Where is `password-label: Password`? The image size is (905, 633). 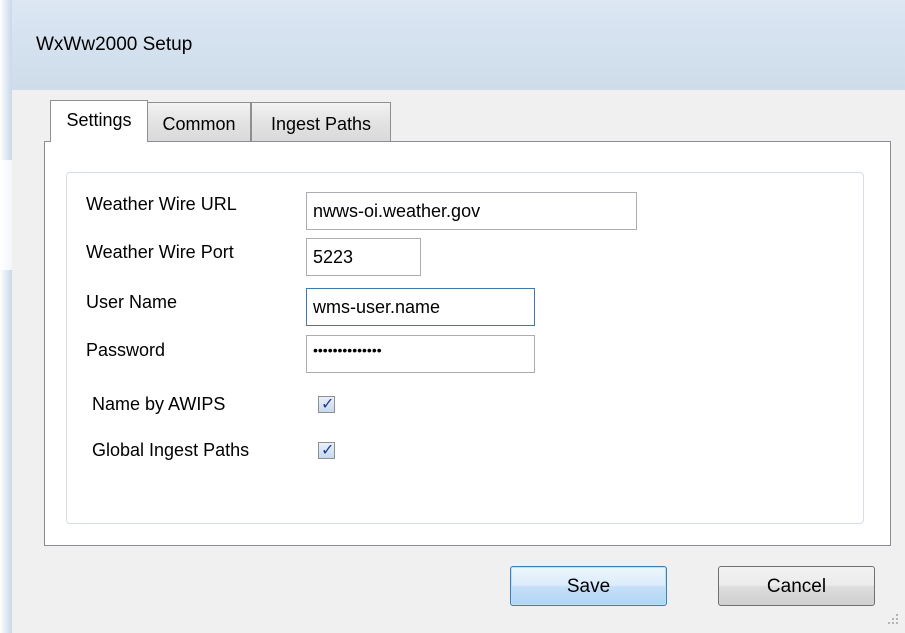
password-label: Password is located at coordinates (126, 350).